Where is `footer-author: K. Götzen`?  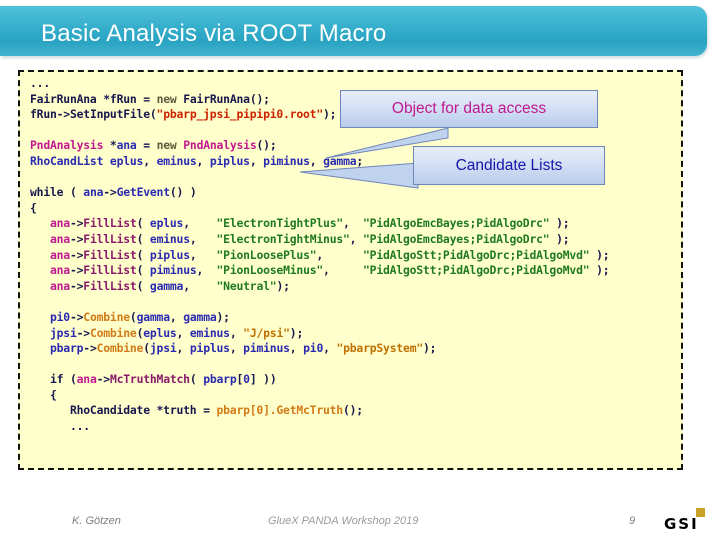
footer-author: K. Götzen is located at coordinates (96, 521).